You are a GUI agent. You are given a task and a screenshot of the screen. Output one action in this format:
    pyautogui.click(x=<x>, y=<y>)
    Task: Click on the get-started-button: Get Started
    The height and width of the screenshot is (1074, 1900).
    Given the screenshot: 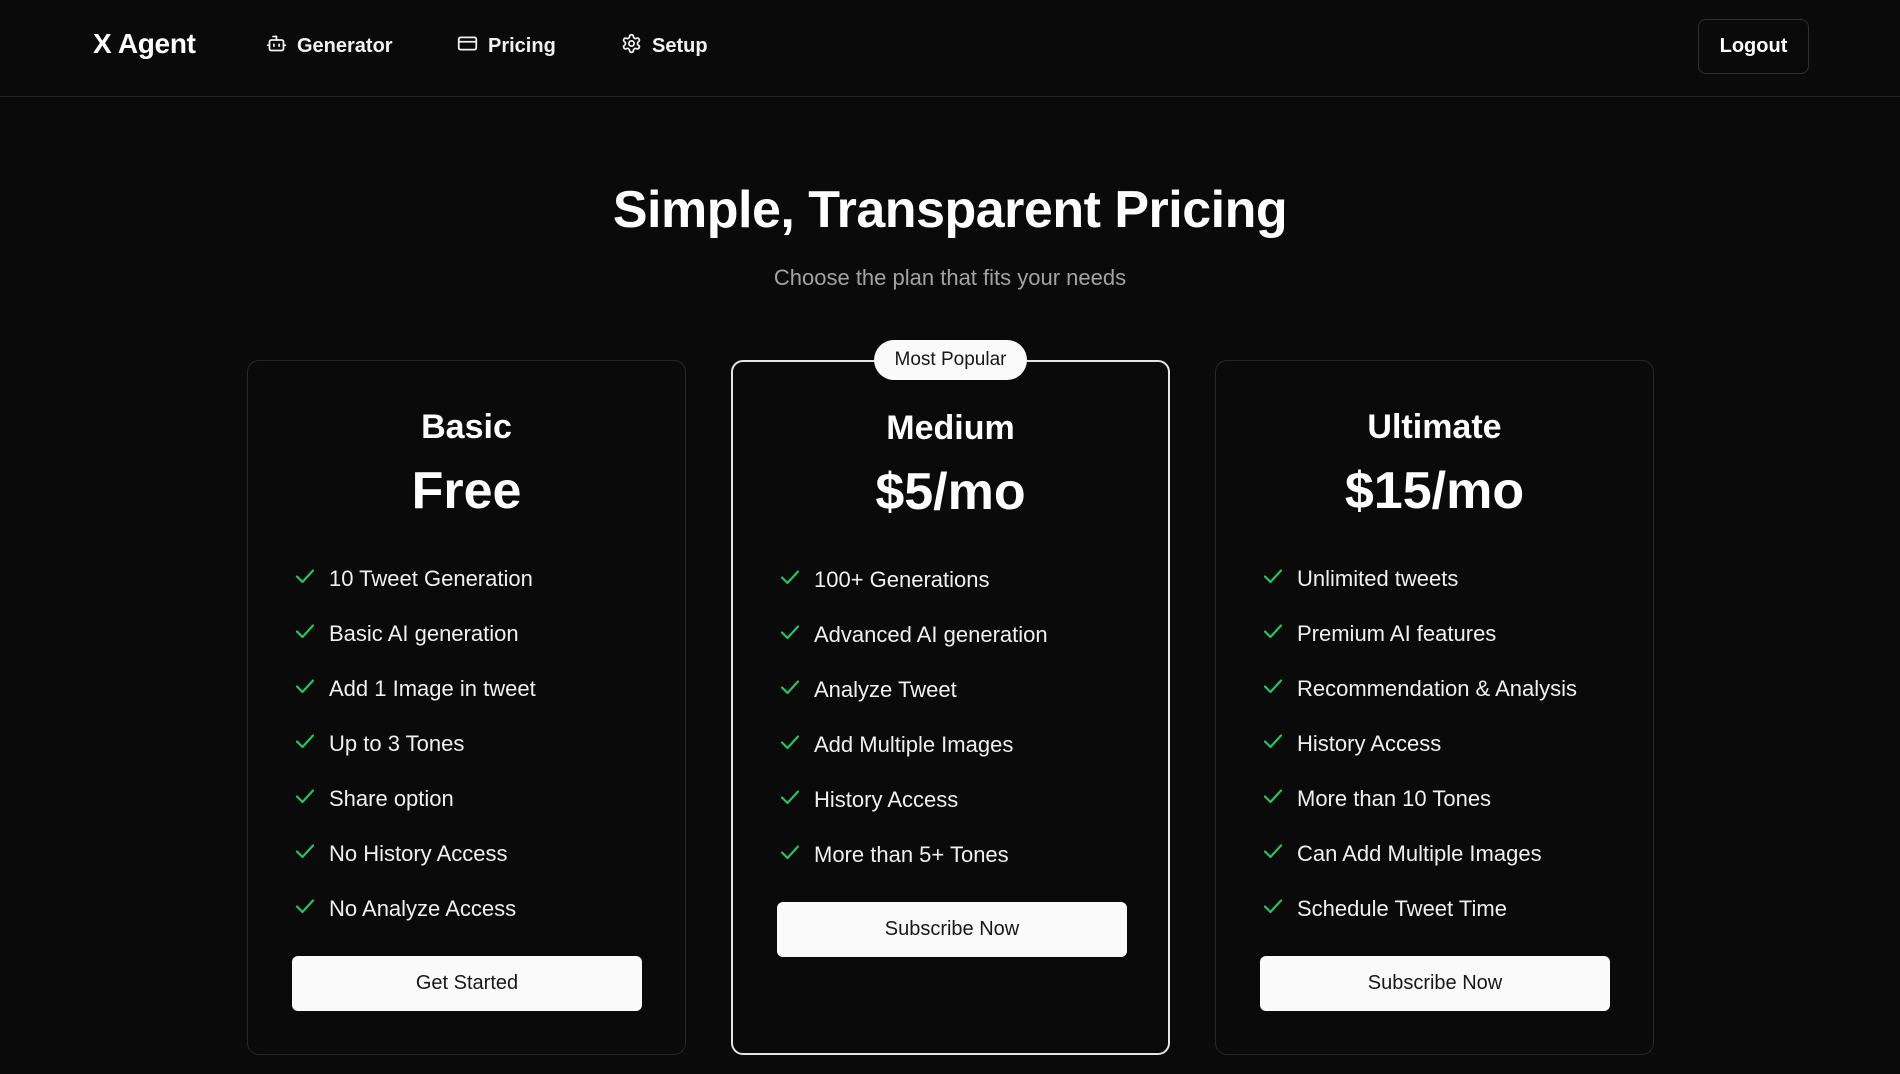 What is the action you would take?
    pyautogui.click(x=467, y=983)
    